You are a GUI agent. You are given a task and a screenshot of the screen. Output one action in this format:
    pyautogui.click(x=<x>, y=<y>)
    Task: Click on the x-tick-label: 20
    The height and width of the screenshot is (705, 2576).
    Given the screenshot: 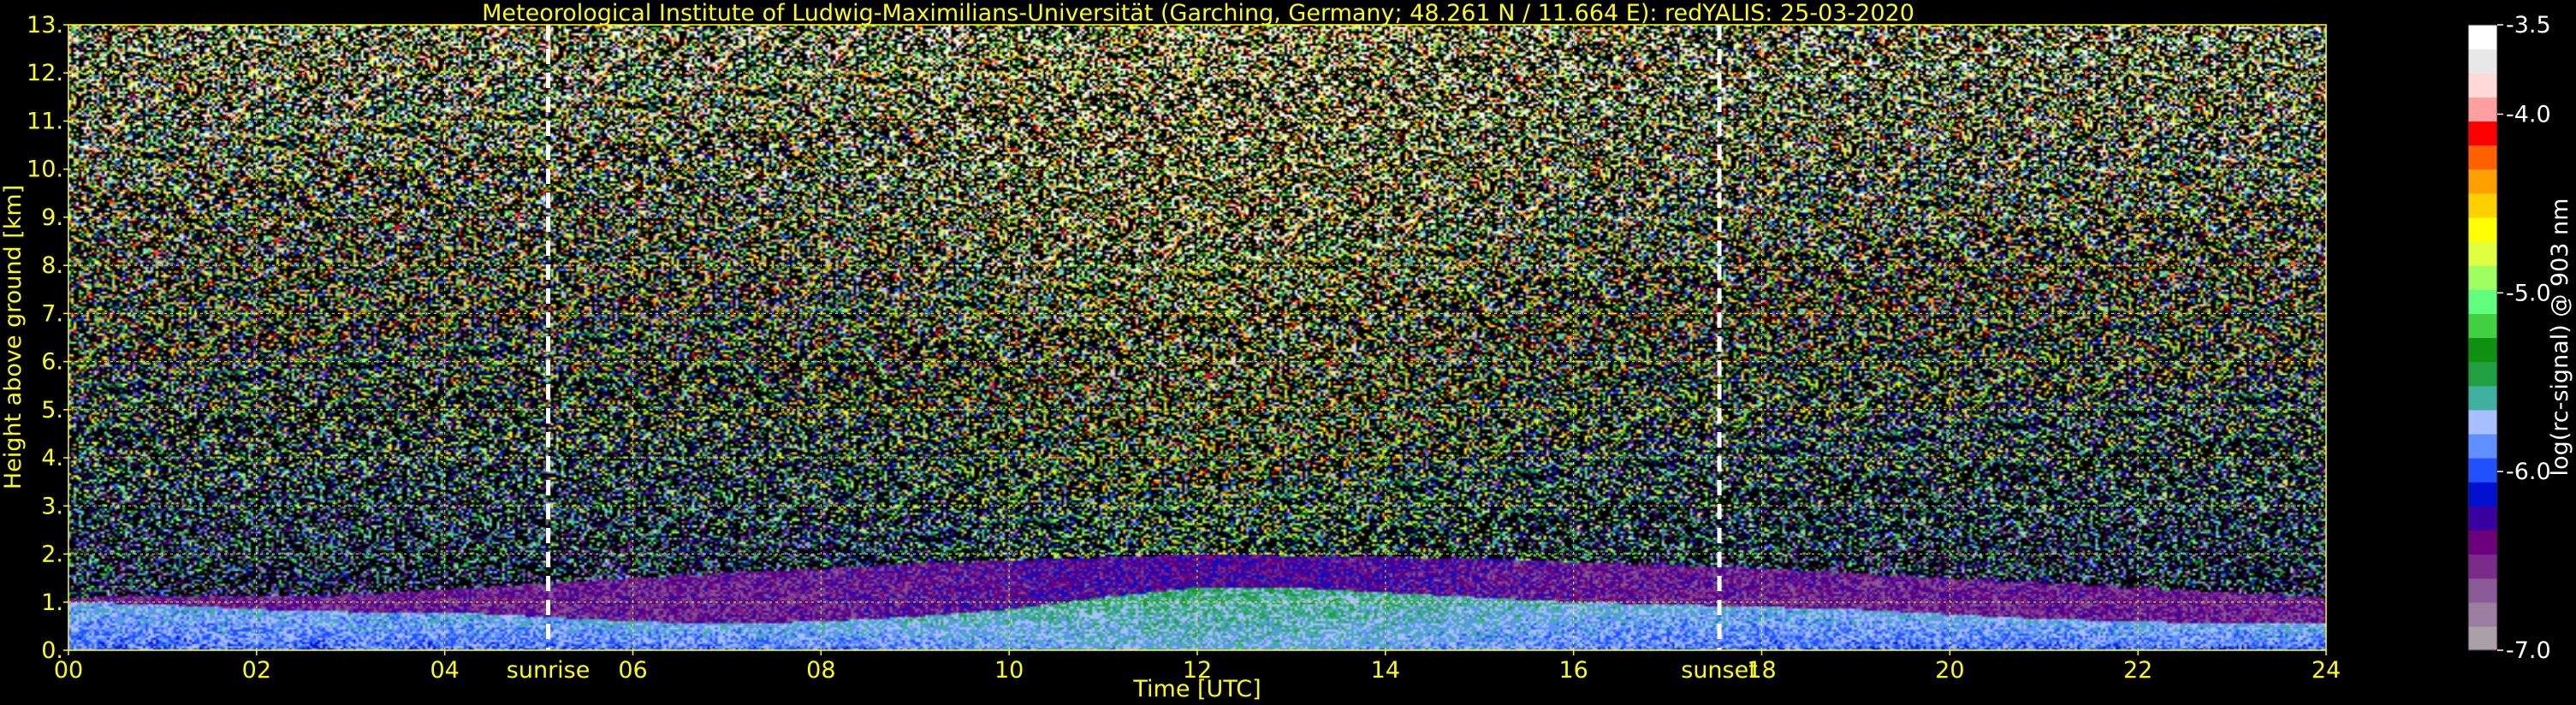 What is the action you would take?
    pyautogui.click(x=1949, y=670)
    